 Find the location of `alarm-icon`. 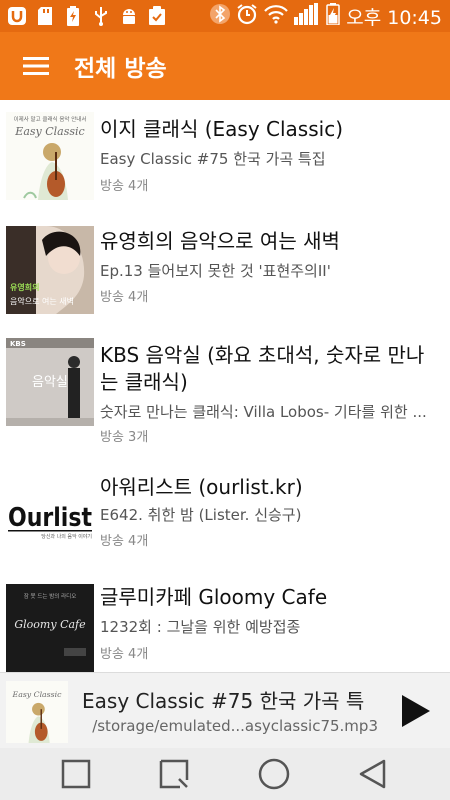

alarm-icon is located at coordinates (247, 16).